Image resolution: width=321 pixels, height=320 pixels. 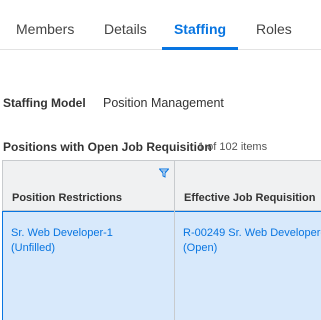 I want to click on position-name: Sr. Web Developer-1, so click(x=86, y=233).